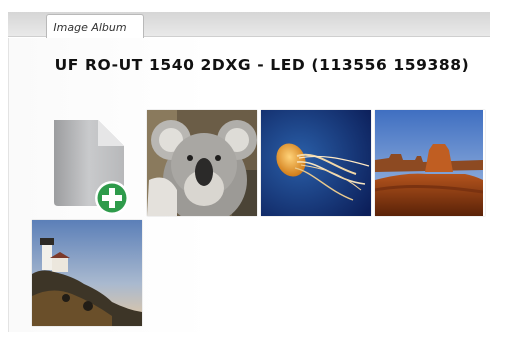 The height and width of the screenshot is (340, 524). I want to click on koala-image, so click(202, 163).